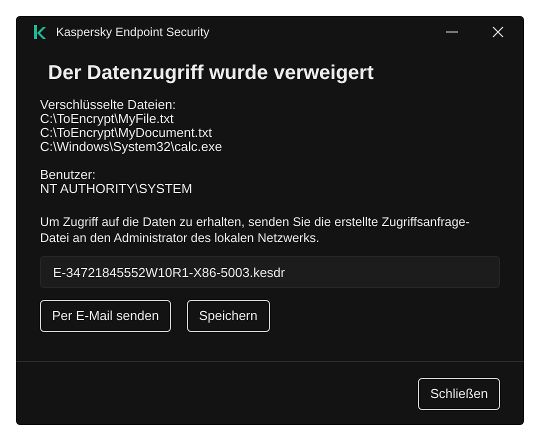  I want to click on dialog-heading: Der Datenzugriff wurde verweigert, so click(211, 73).